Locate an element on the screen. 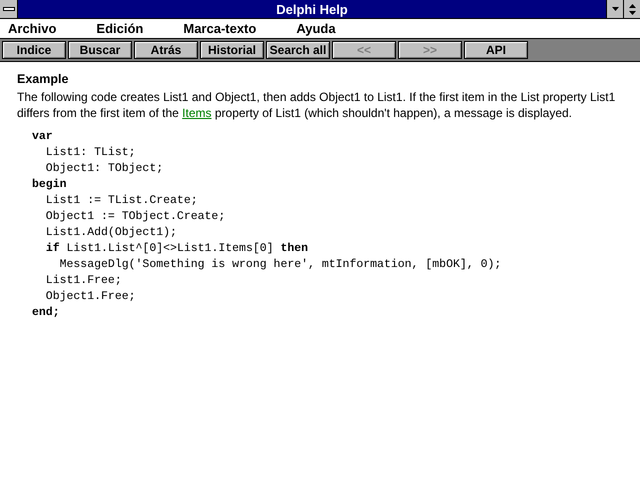 This screenshot has width=640, height=480. system-menu-icon is located at coordinates (8, 9).